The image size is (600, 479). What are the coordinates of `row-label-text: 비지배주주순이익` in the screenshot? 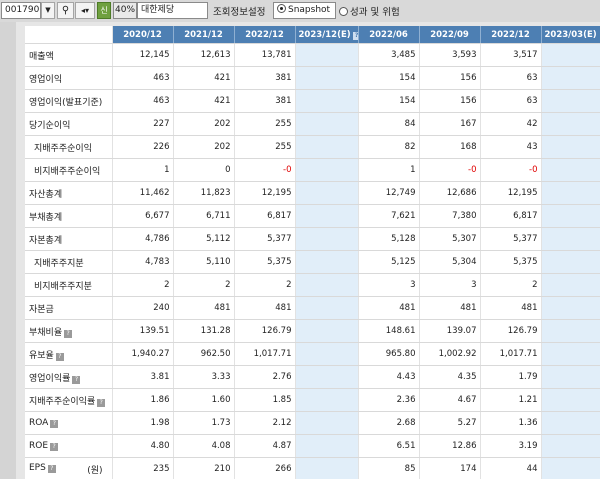 It's located at (67, 171).